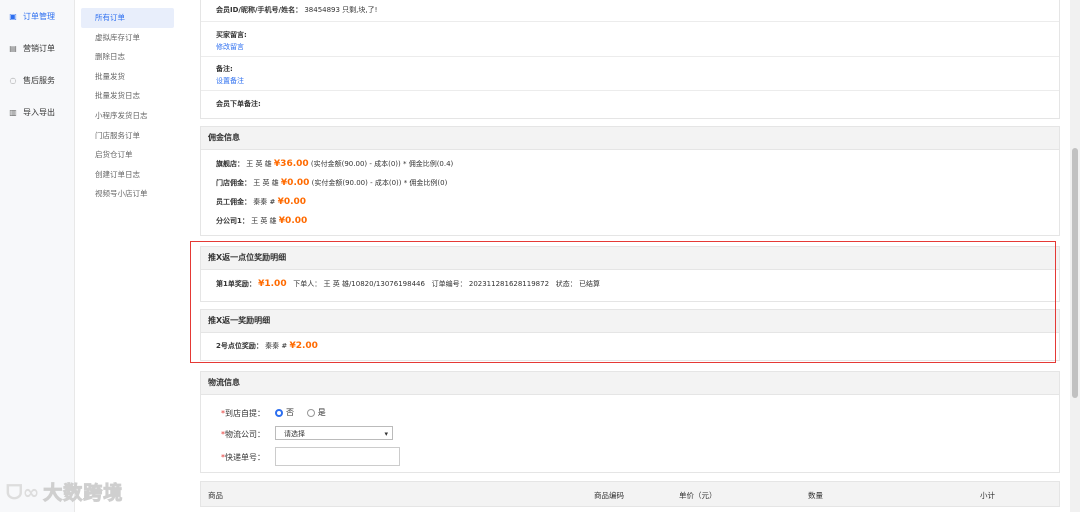 The width and height of the screenshot is (1080, 512). What do you see at coordinates (230, 81) in the screenshot?
I see `set-remark-link: 设置备注` at bounding box center [230, 81].